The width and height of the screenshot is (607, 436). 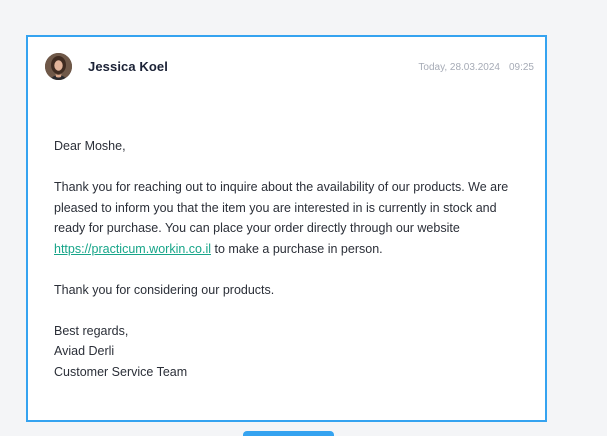 I want to click on avatar-photo-icon, so click(x=58, y=66).